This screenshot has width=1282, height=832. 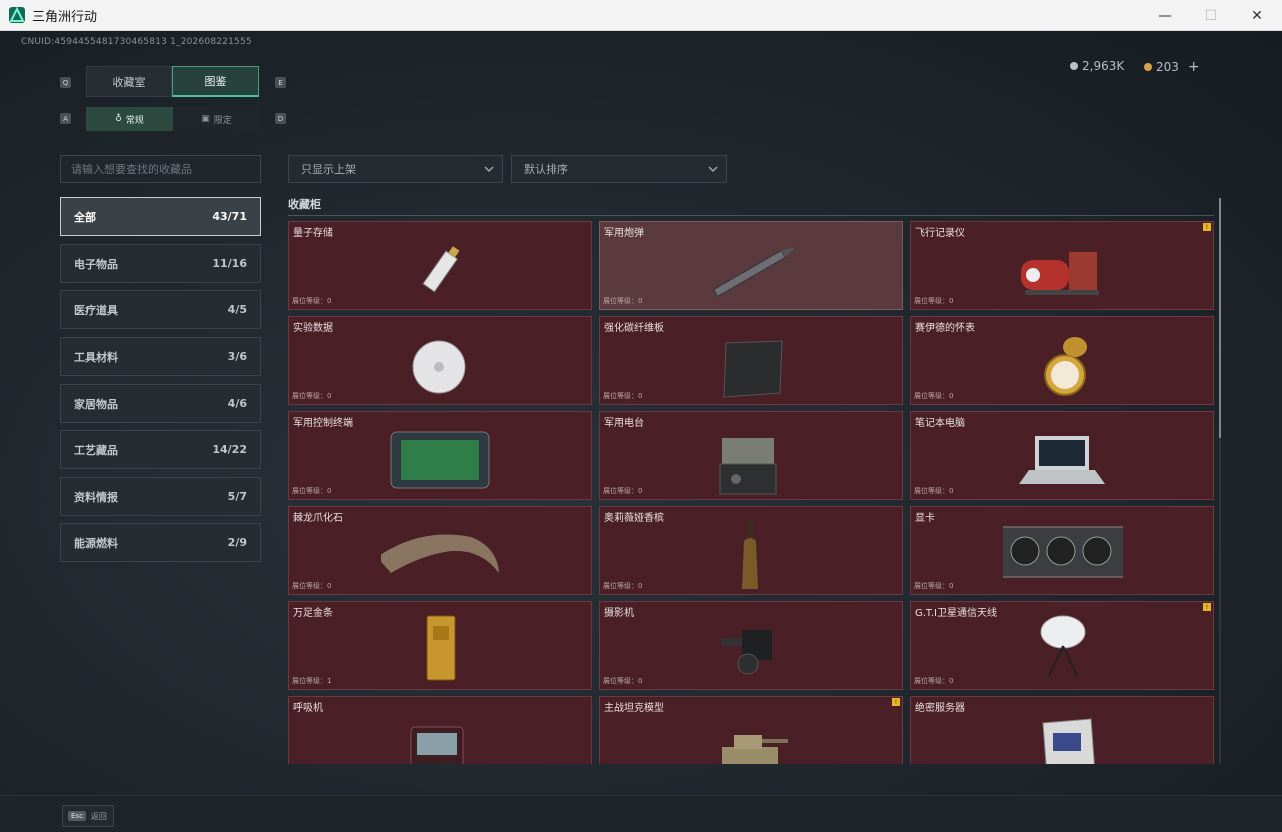 What do you see at coordinates (440, 455) in the screenshot?
I see `item-card: 军用控制终端 展位等级：0` at bounding box center [440, 455].